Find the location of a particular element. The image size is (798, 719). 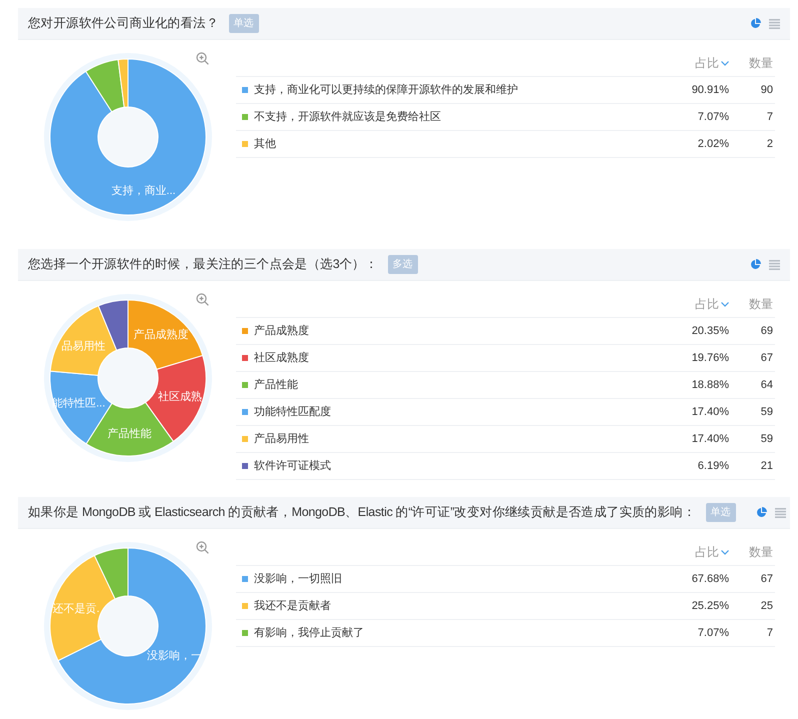

share-value: 19.76% is located at coordinates (709, 358).